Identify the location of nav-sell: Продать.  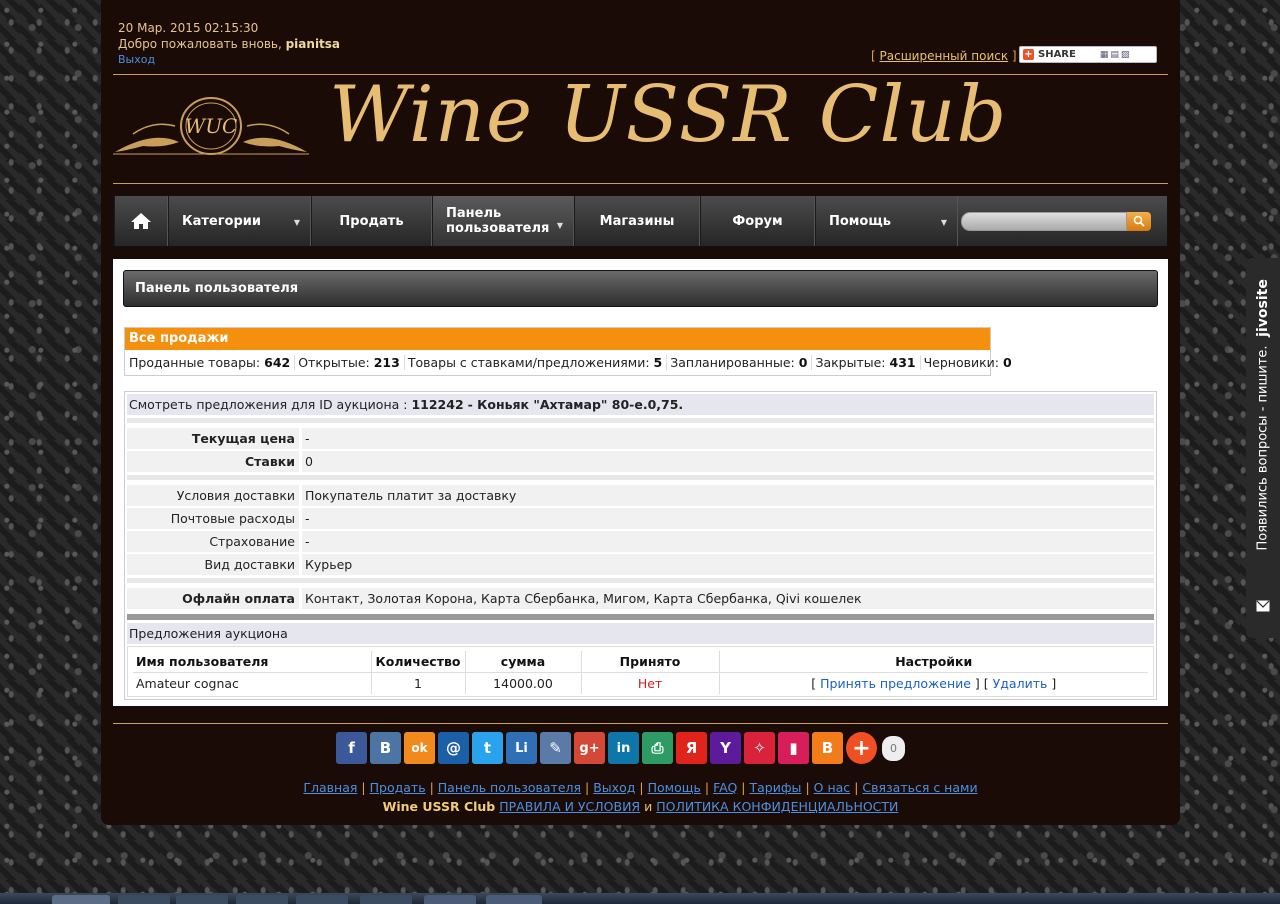
(371, 221).